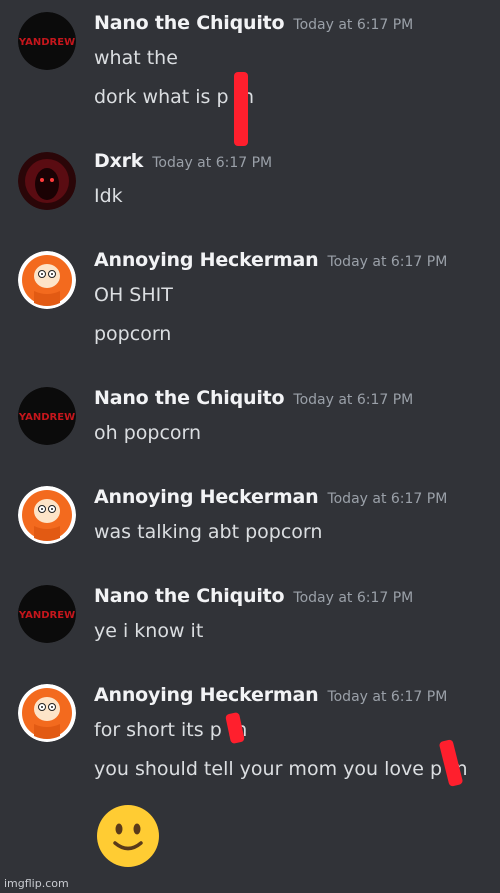  I want to click on watermark: imgflip.com, so click(36, 883).